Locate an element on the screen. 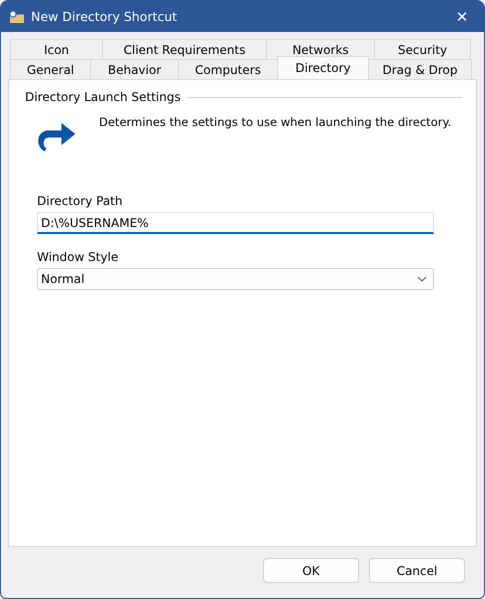 The image size is (485, 599). close-button: ✕ is located at coordinates (462, 16).